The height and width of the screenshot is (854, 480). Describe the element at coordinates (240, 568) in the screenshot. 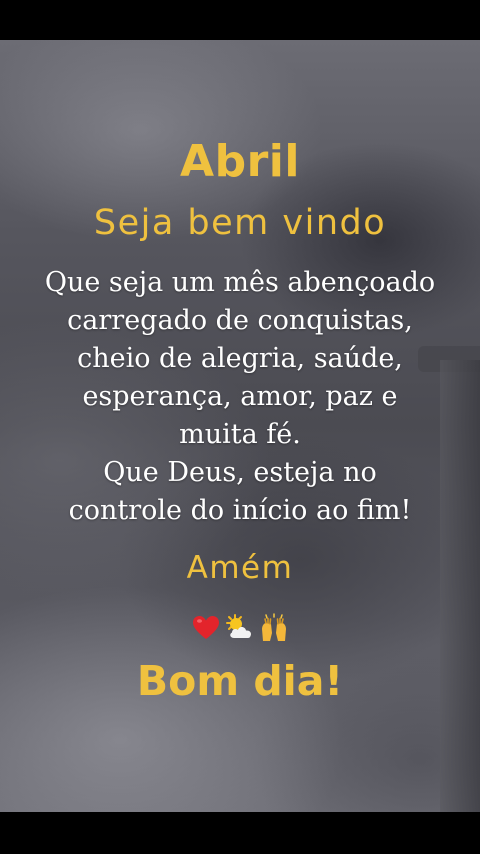

I see `closing-amen: Amém` at that location.